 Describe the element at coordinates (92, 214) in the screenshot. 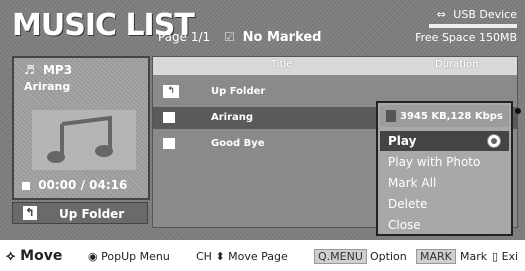

I see `up-folder-label: Up Folder` at that location.